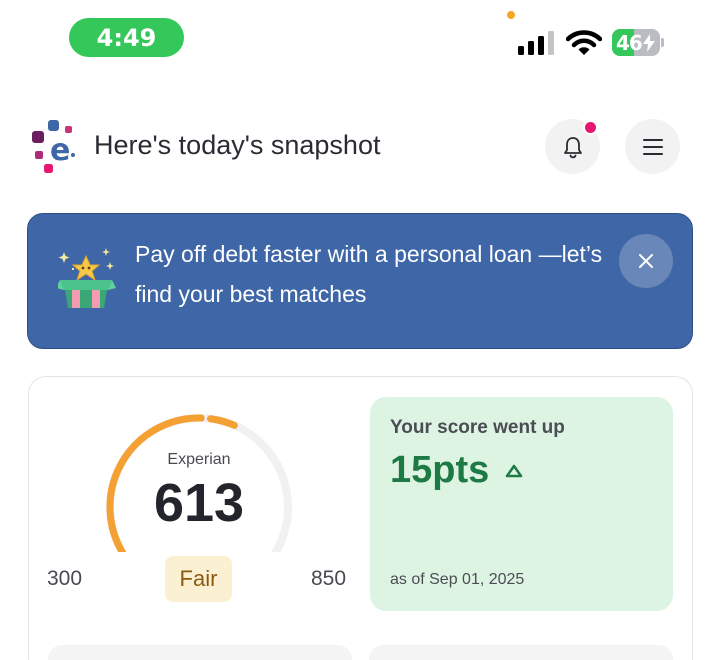  What do you see at coordinates (237, 145) in the screenshot?
I see `page-title: Here's today's snapshot` at bounding box center [237, 145].